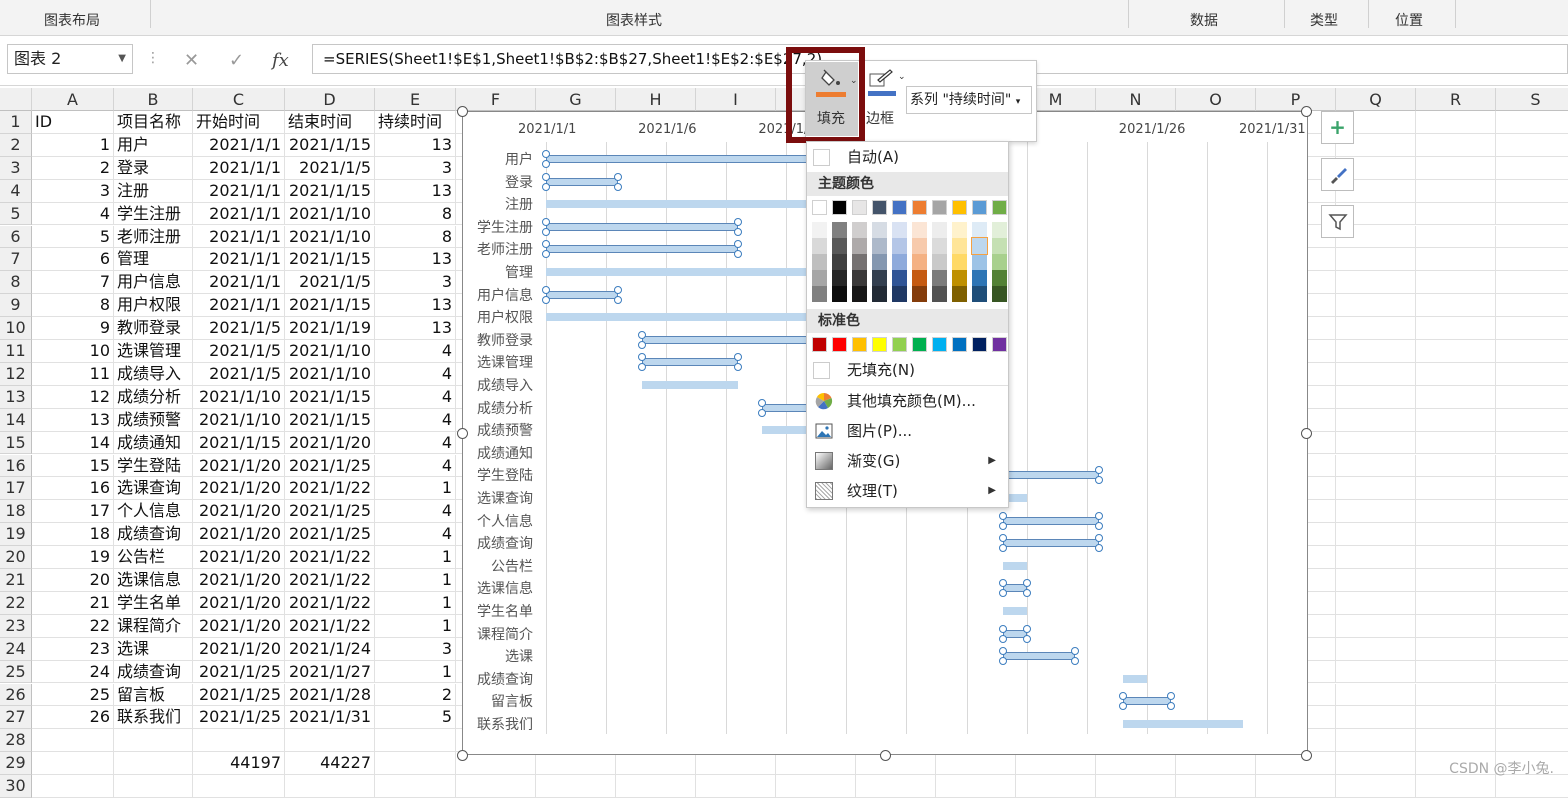 This screenshot has height=798, width=1568. I want to click on table-cell: 学生名单, so click(153, 603).